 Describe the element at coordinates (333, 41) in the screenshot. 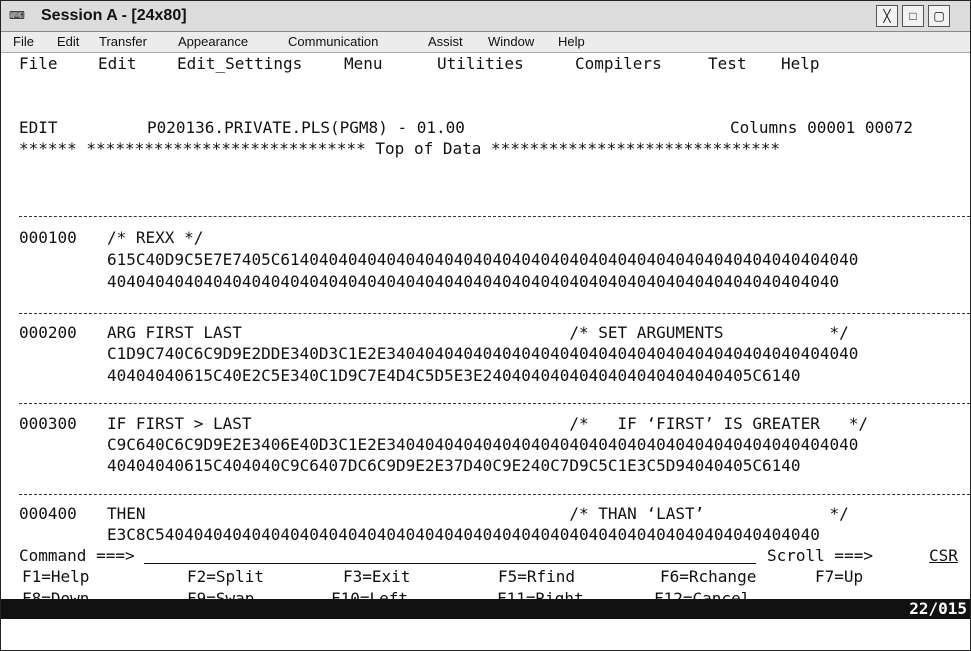

I see `menu-communication: Communication` at that location.